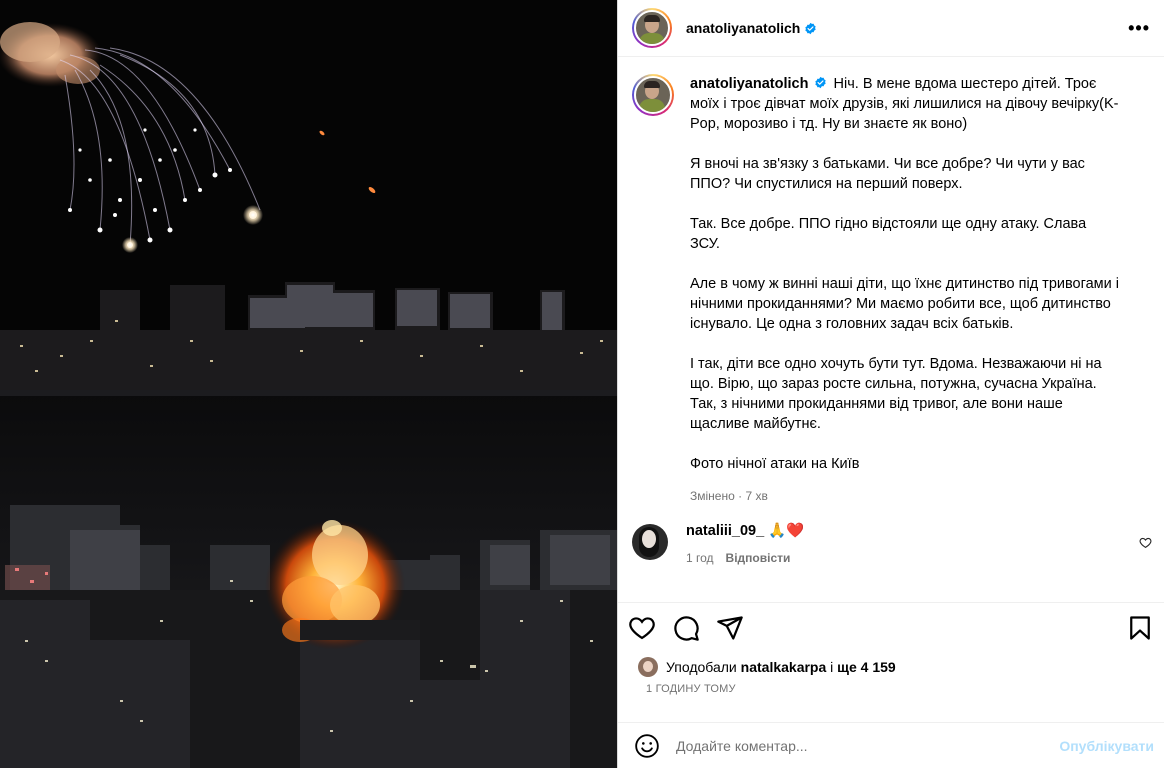 This screenshot has width=1164, height=768. Describe the element at coordinates (832, 667) in the screenshot. I see `likes-middle: і` at that location.